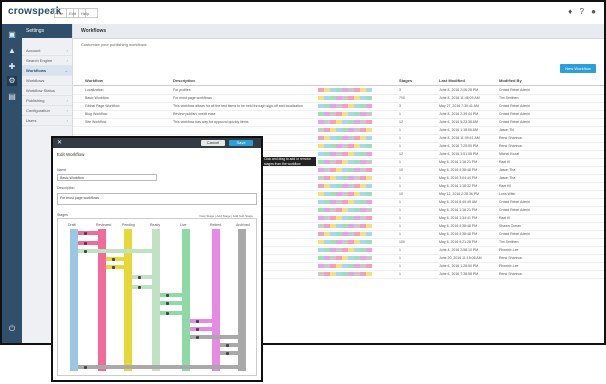  I want to click on sidebar-item-workflows-section: Workflows ⌄, so click(47, 71).